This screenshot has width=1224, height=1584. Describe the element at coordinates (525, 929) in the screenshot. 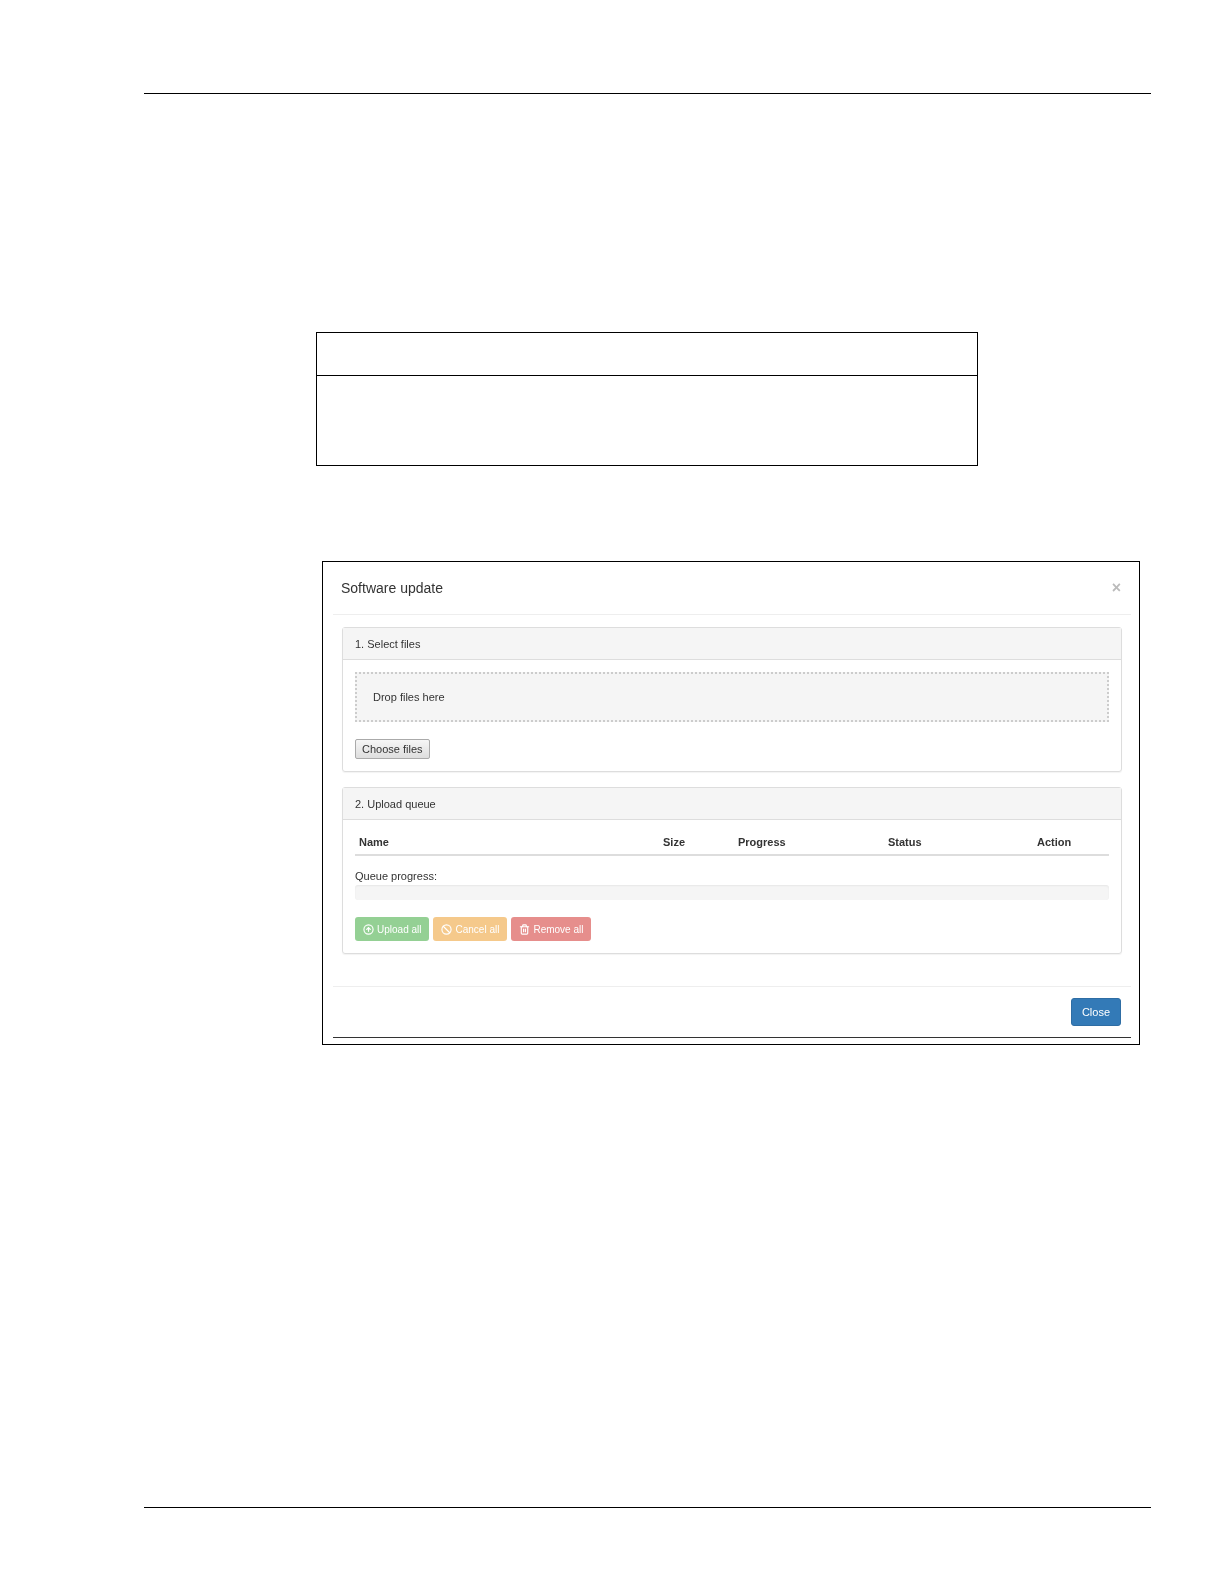

I see `trash-icon` at that location.